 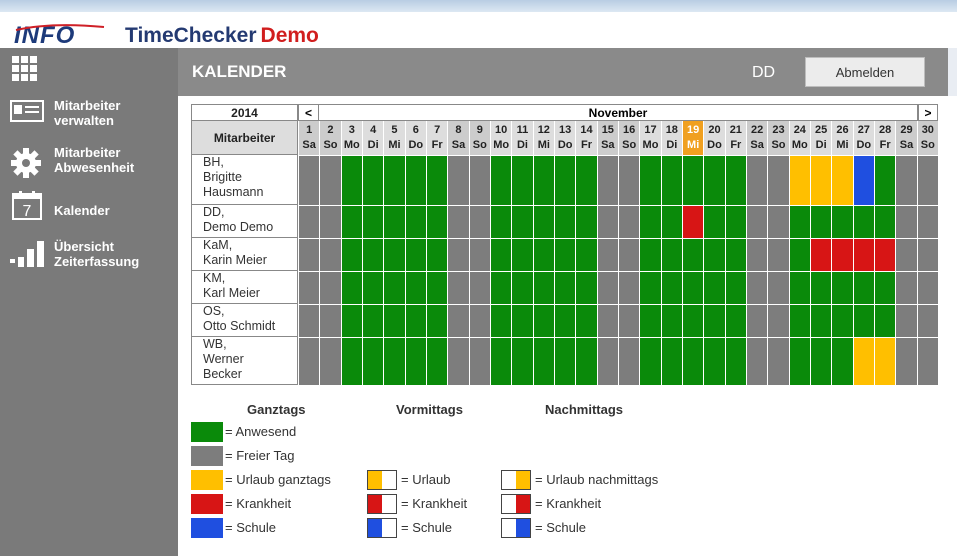 What do you see at coordinates (25, 69) in the screenshot?
I see `menu-grid-icon` at bounding box center [25, 69].